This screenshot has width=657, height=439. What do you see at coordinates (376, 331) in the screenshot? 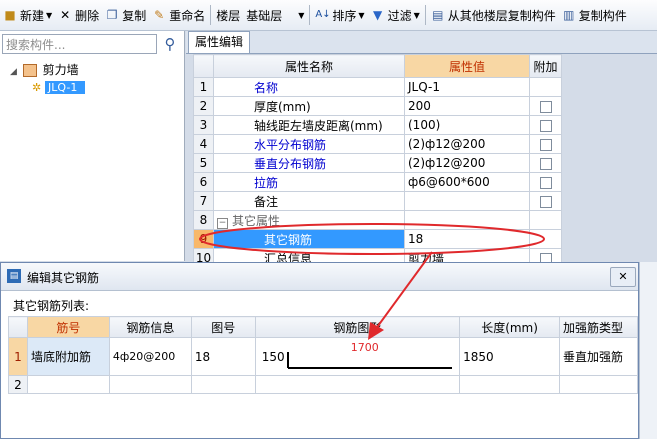
I see `annotation-arrow-head` at bounding box center [376, 331].